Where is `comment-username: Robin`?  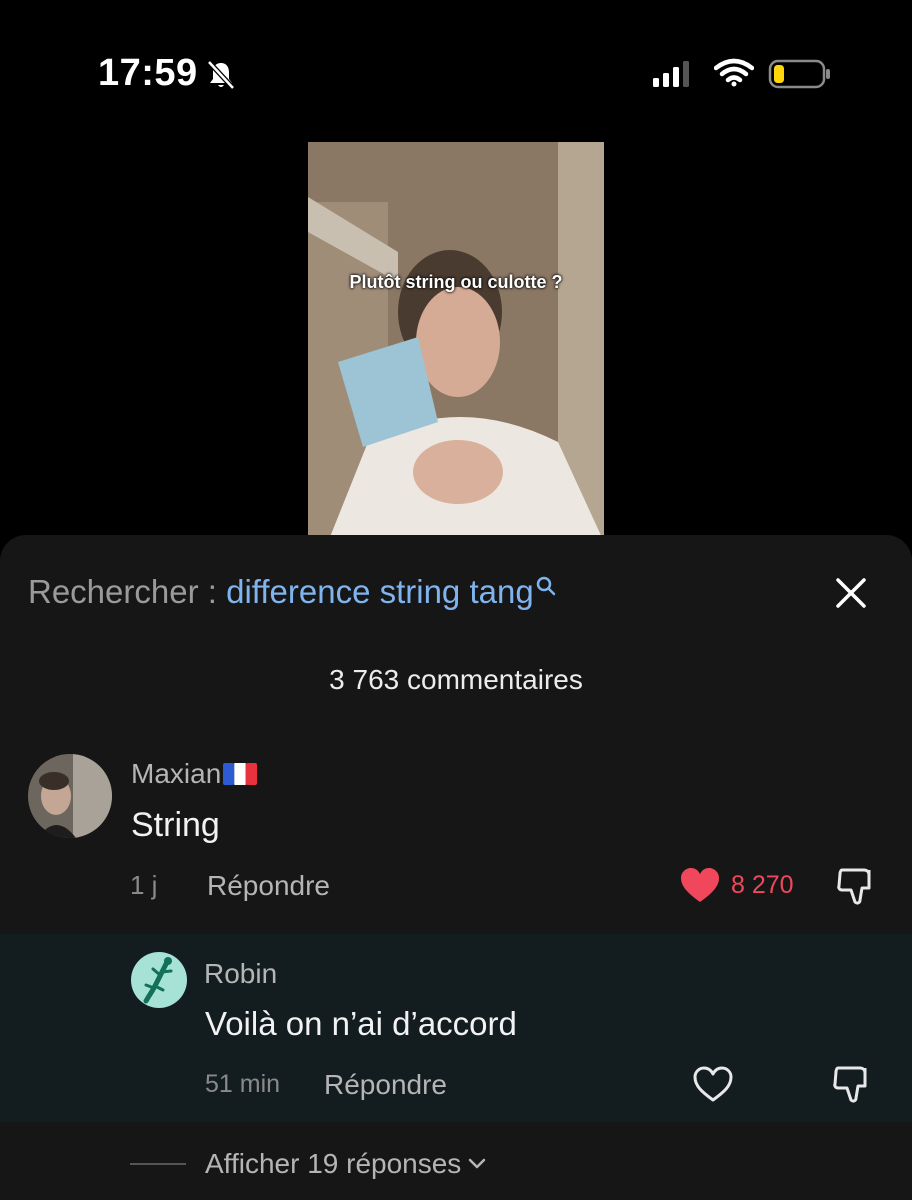 comment-username: Robin is located at coordinates (240, 974).